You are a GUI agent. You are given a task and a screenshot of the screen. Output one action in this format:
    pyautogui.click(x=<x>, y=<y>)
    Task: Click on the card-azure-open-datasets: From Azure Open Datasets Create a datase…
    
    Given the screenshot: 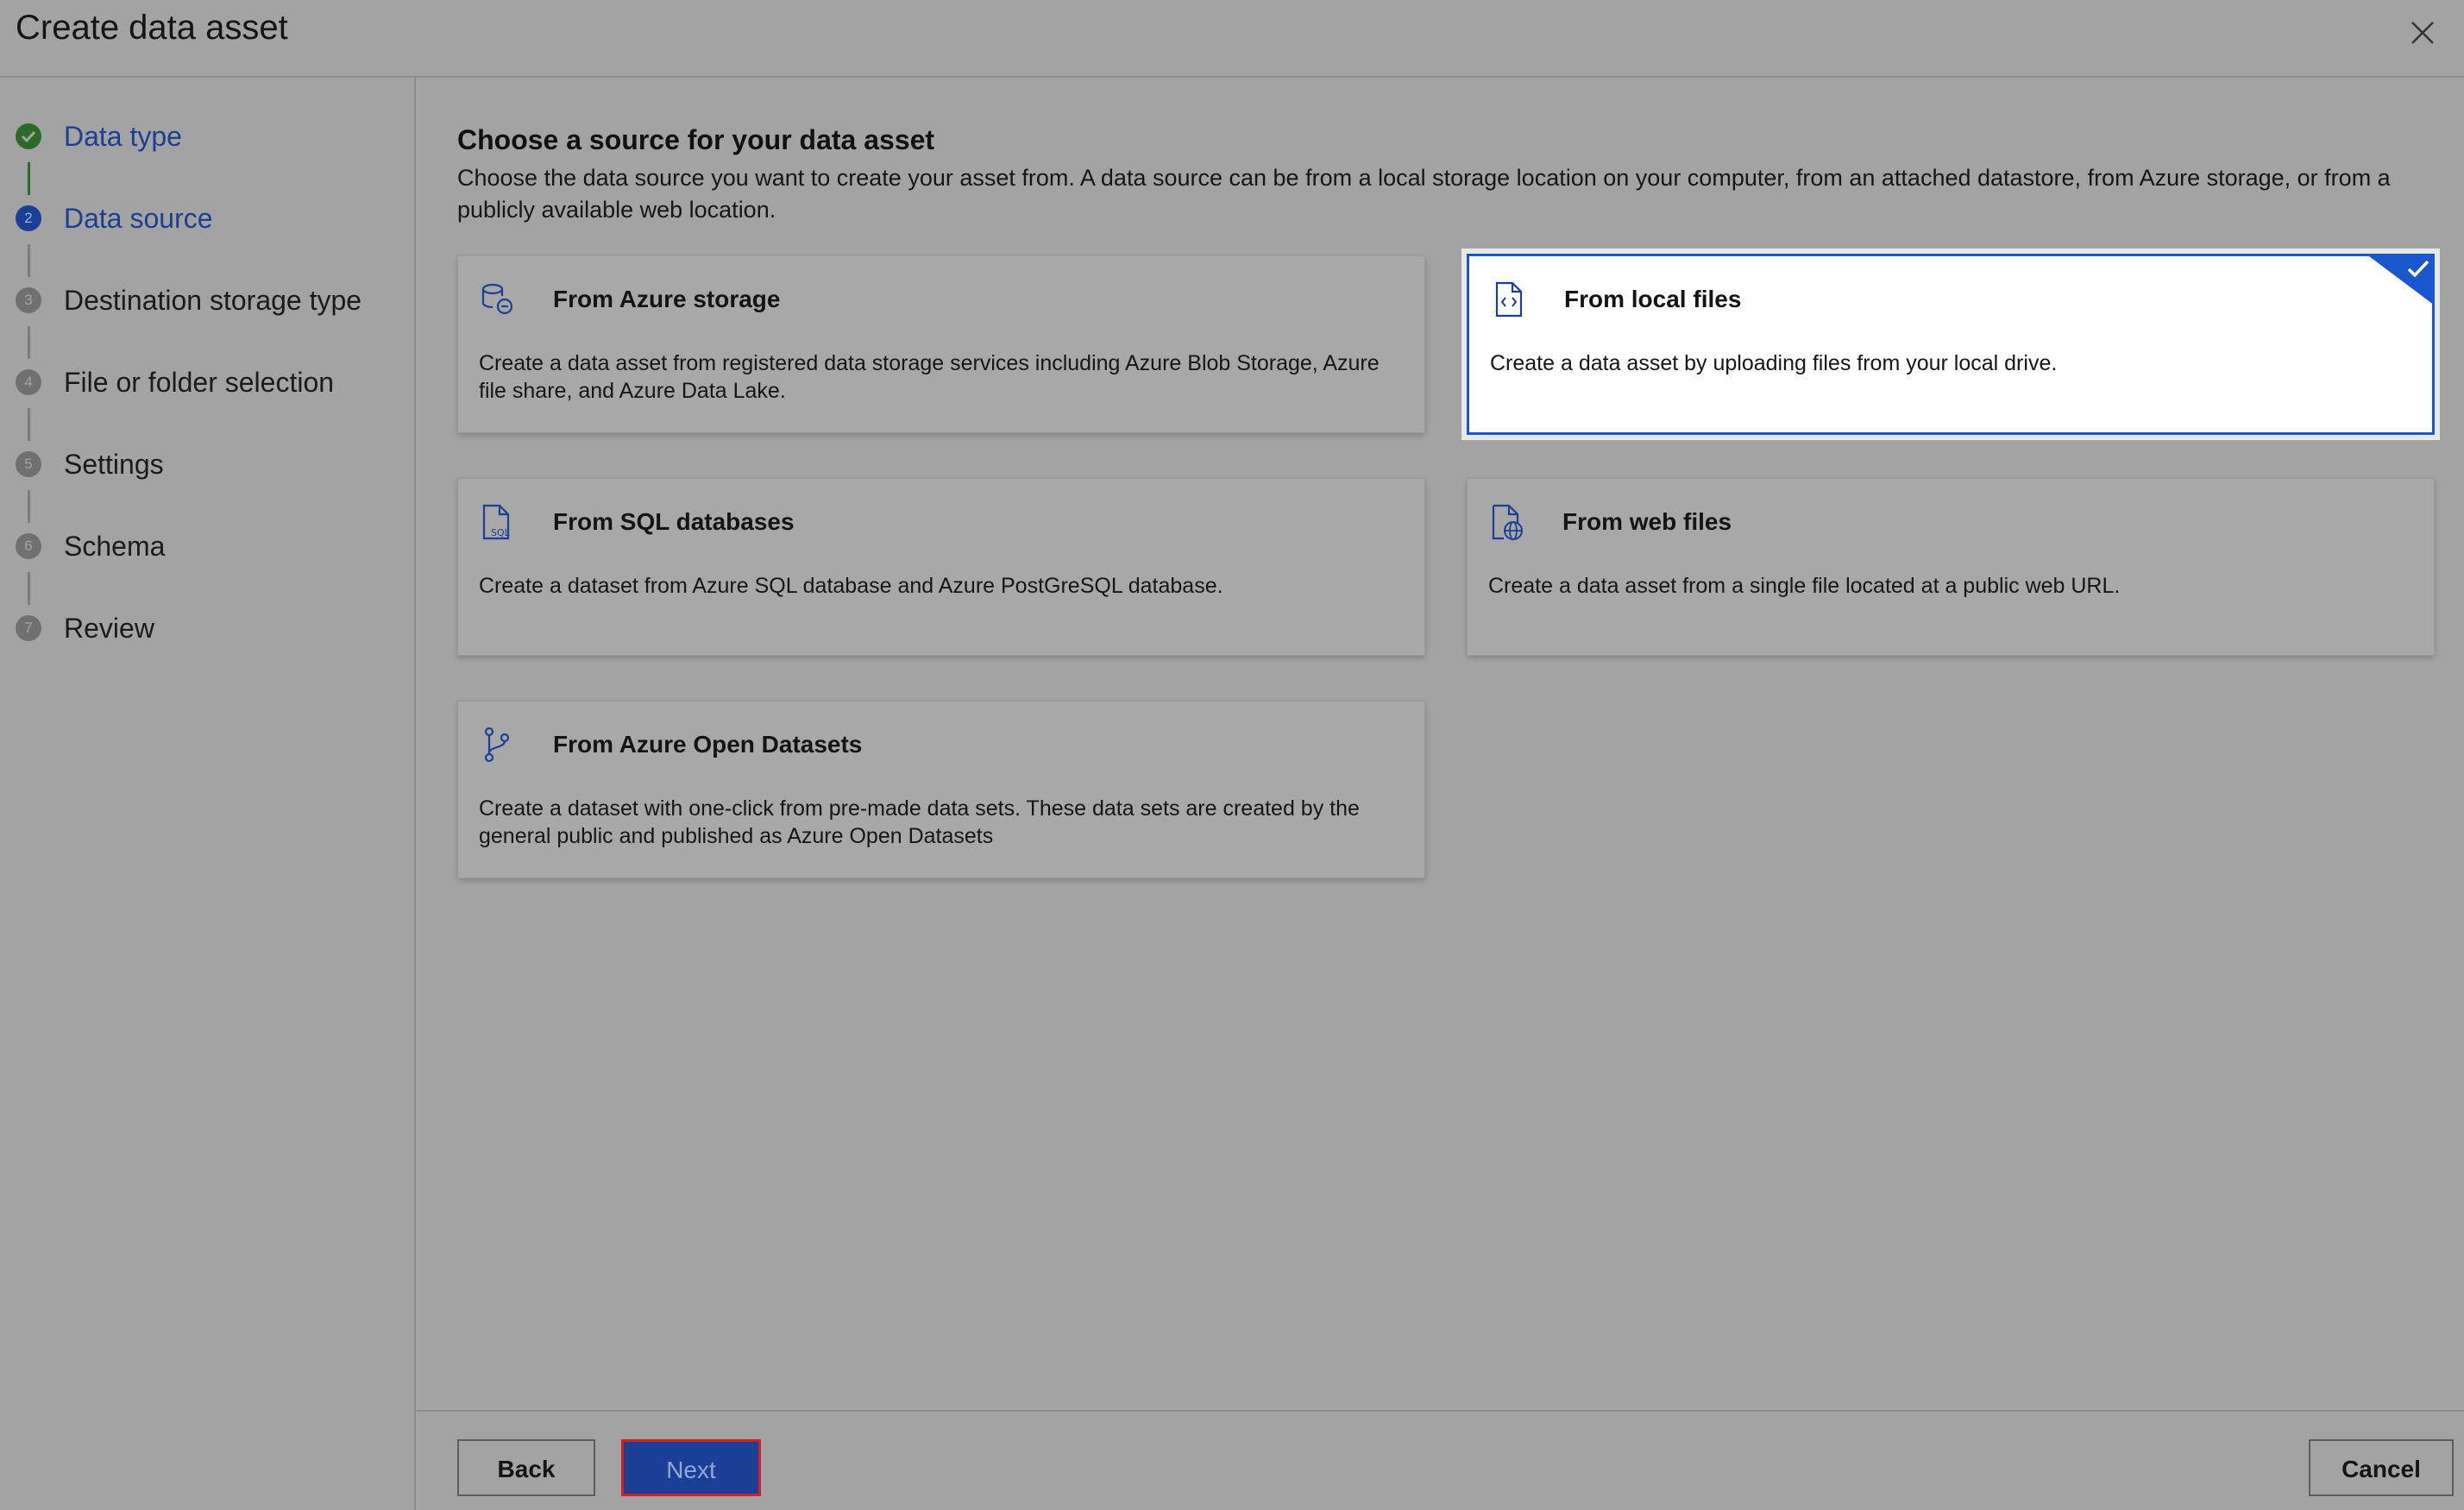 What is the action you would take?
    pyautogui.click(x=941, y=789)
    